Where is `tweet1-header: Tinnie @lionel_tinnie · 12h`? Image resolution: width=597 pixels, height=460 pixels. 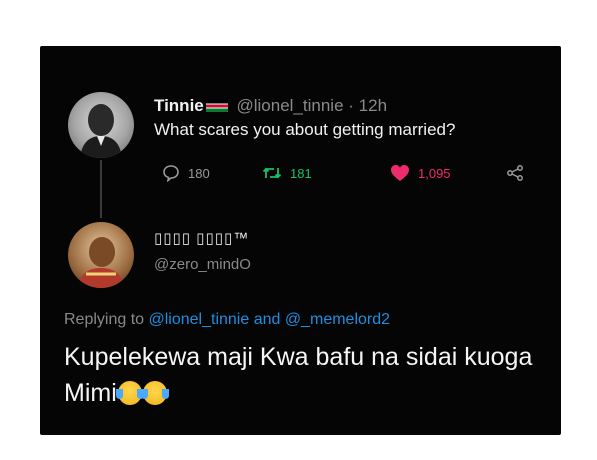
tweet1-header: Tinnie @lionel_tinnie · 12h is located at coordinates (270, 106).